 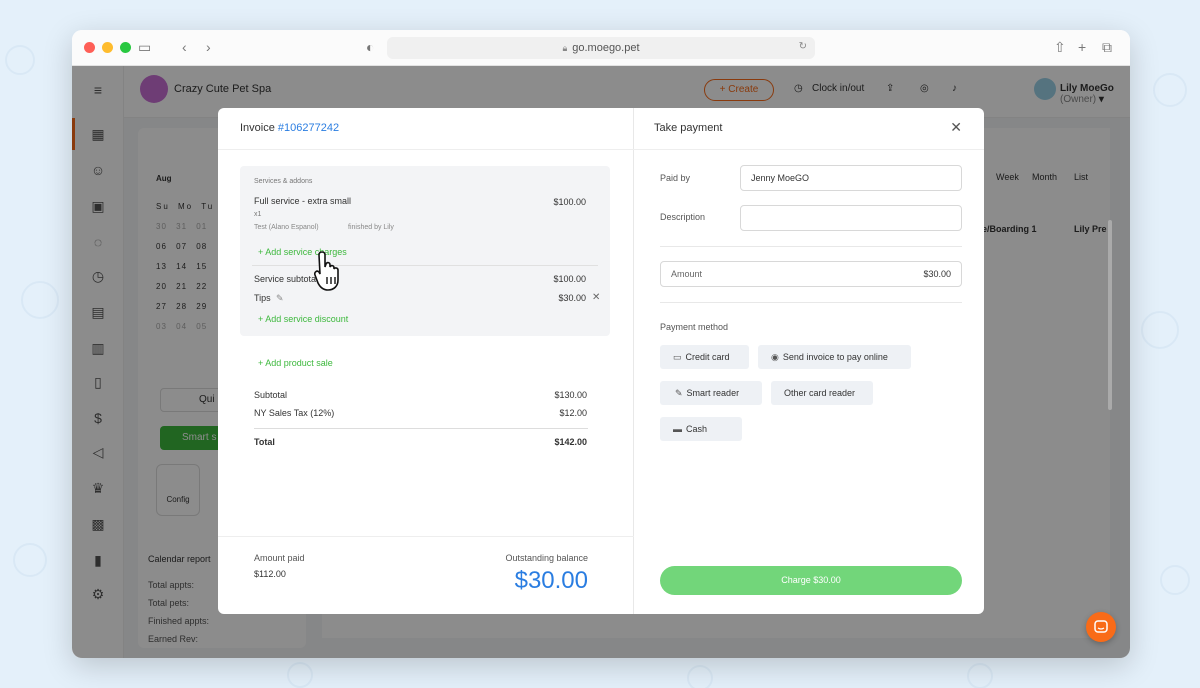 I want to click on other-card-reader-label: Other card reader, so click(x=820, y=393).